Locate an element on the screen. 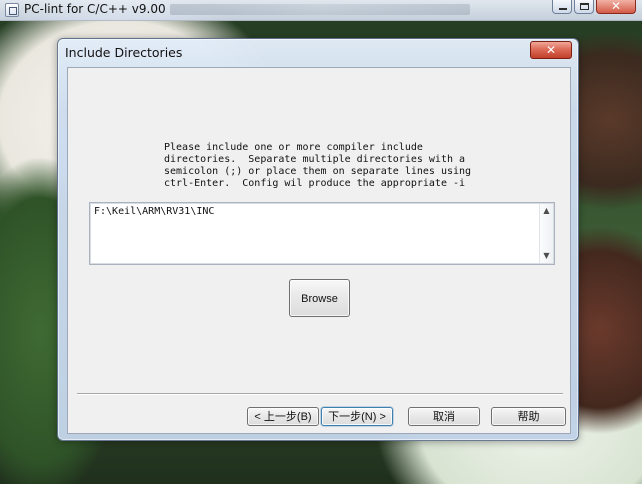 This screenshot has height=484, width=642. close-icon: ✕ is located at coordinates (551, 50).